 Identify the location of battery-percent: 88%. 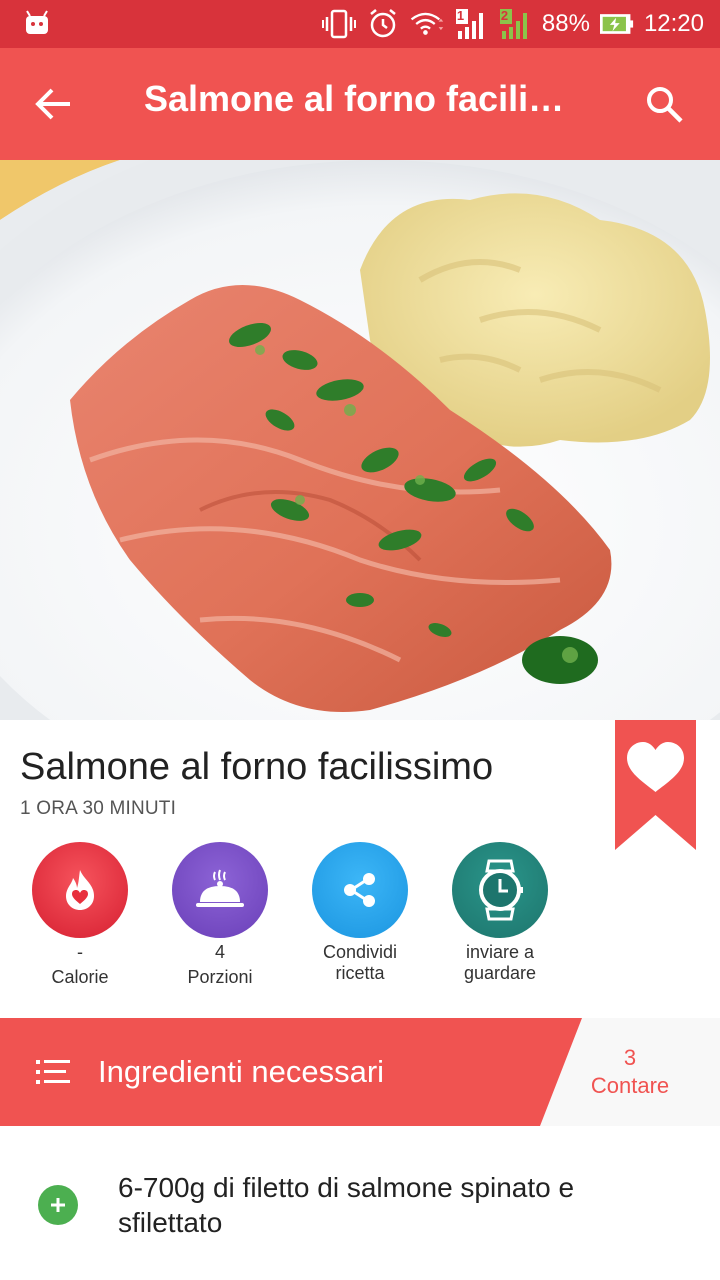
(565, 23).